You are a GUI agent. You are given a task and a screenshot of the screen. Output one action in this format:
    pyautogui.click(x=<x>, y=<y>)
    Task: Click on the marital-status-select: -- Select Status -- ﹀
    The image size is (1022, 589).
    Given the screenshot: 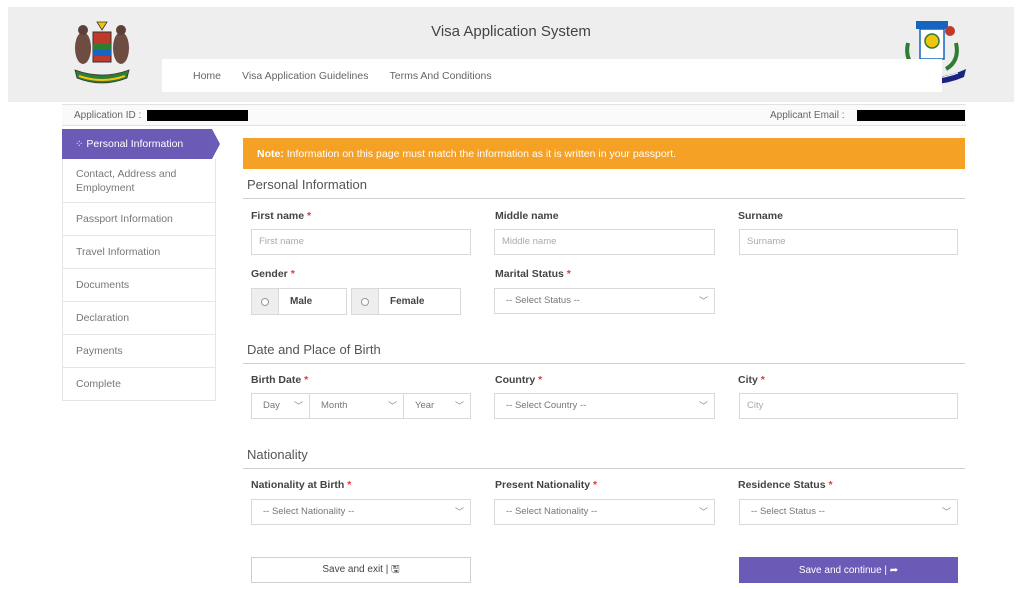 What is the action you would take?
    pyautogui.click(x=604, y=301)
    